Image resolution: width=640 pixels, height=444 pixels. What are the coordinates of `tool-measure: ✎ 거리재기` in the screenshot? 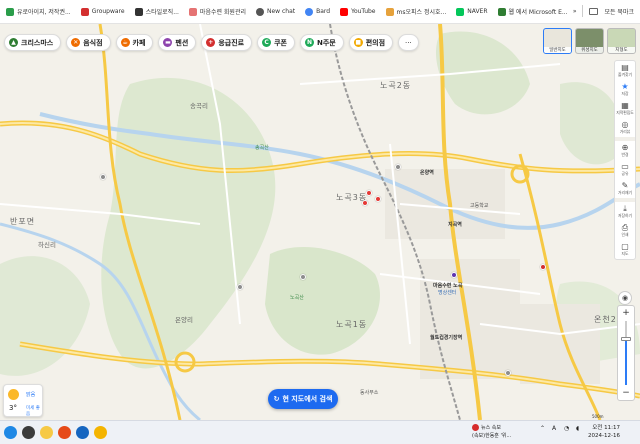 It's located at (625, 188).